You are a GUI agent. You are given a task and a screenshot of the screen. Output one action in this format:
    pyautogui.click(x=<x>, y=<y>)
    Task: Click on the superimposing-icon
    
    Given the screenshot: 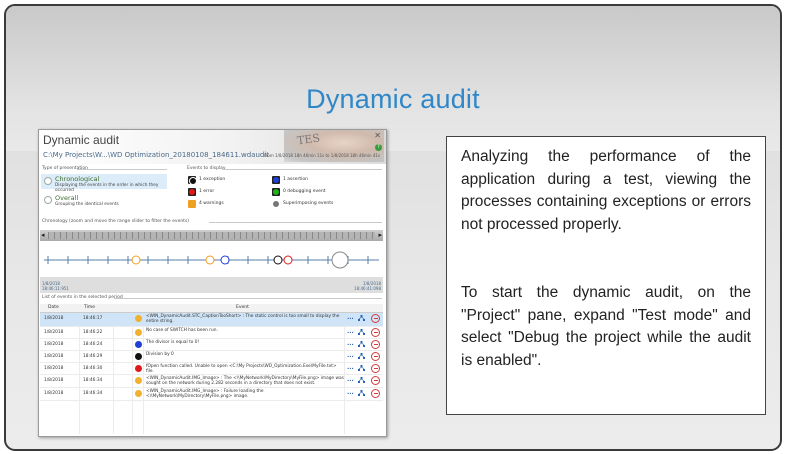 What is the action you would take?
    pyautogui.click(x=276, y=204)
    